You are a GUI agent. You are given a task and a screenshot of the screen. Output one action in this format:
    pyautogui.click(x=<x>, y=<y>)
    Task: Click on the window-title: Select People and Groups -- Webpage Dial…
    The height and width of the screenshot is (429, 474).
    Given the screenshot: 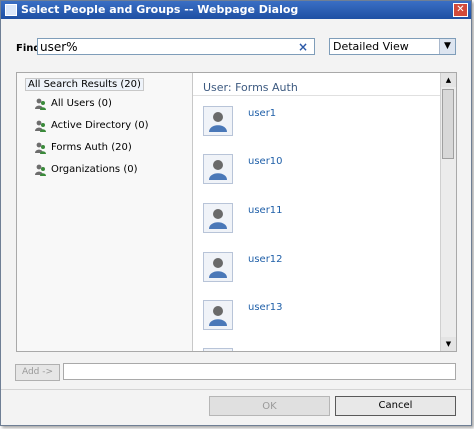 What is the action you would take?
    pyautogui.click(x=160, y=9)
    